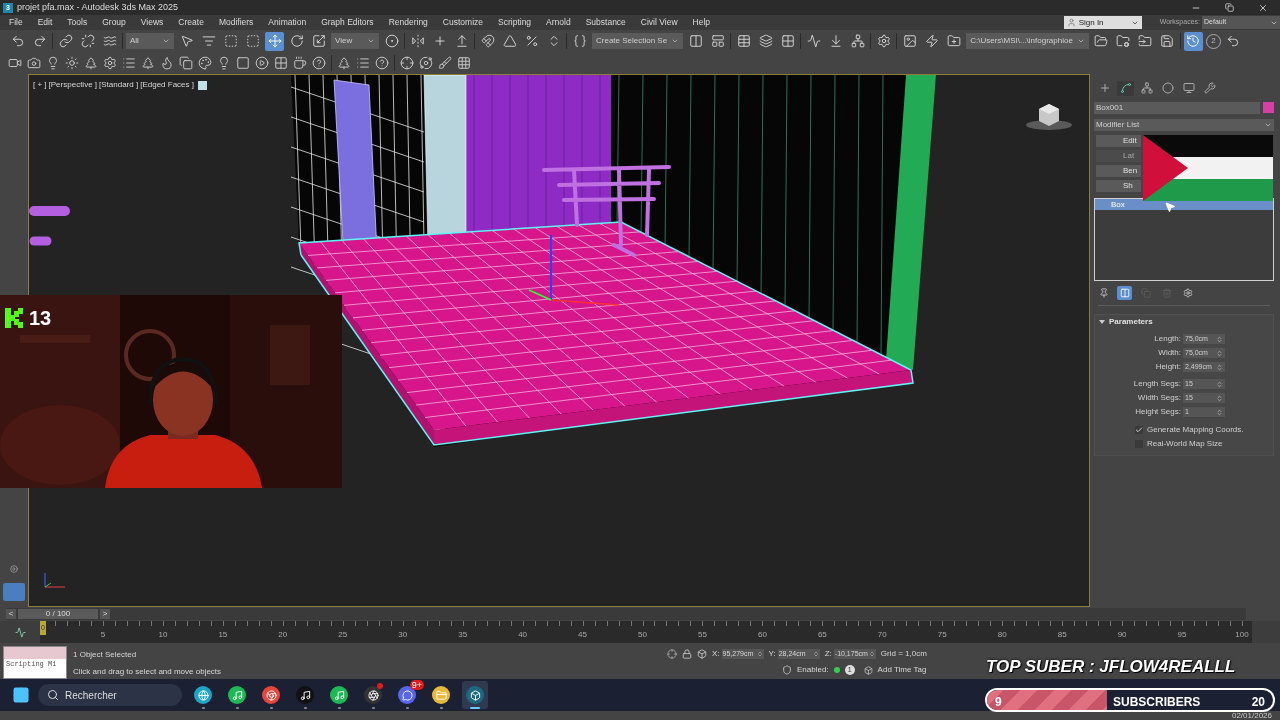  I want to click on orbit-icon, so click(426, 63).